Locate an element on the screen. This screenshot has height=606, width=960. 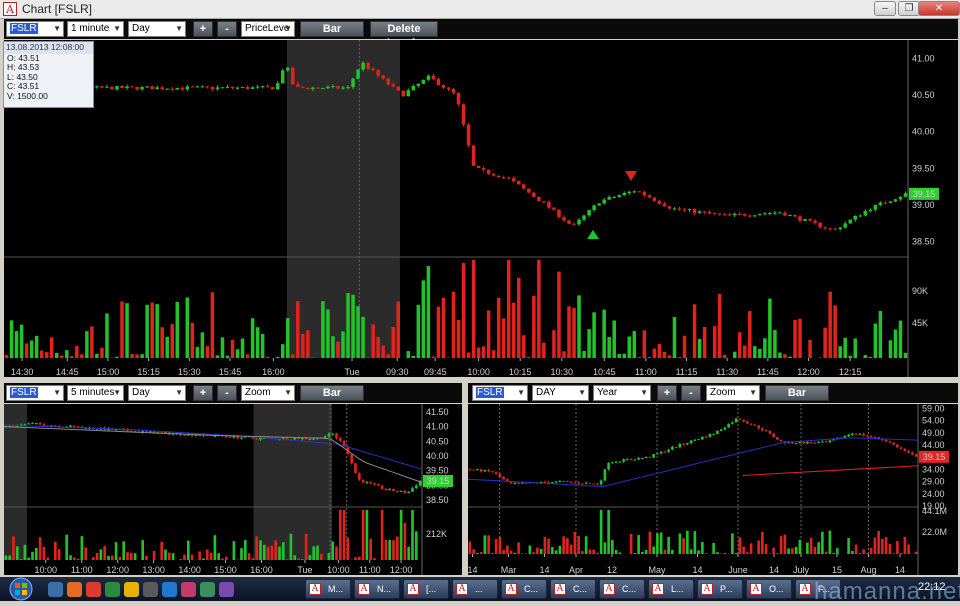
opera-icon is located at coordinates (93, 589).